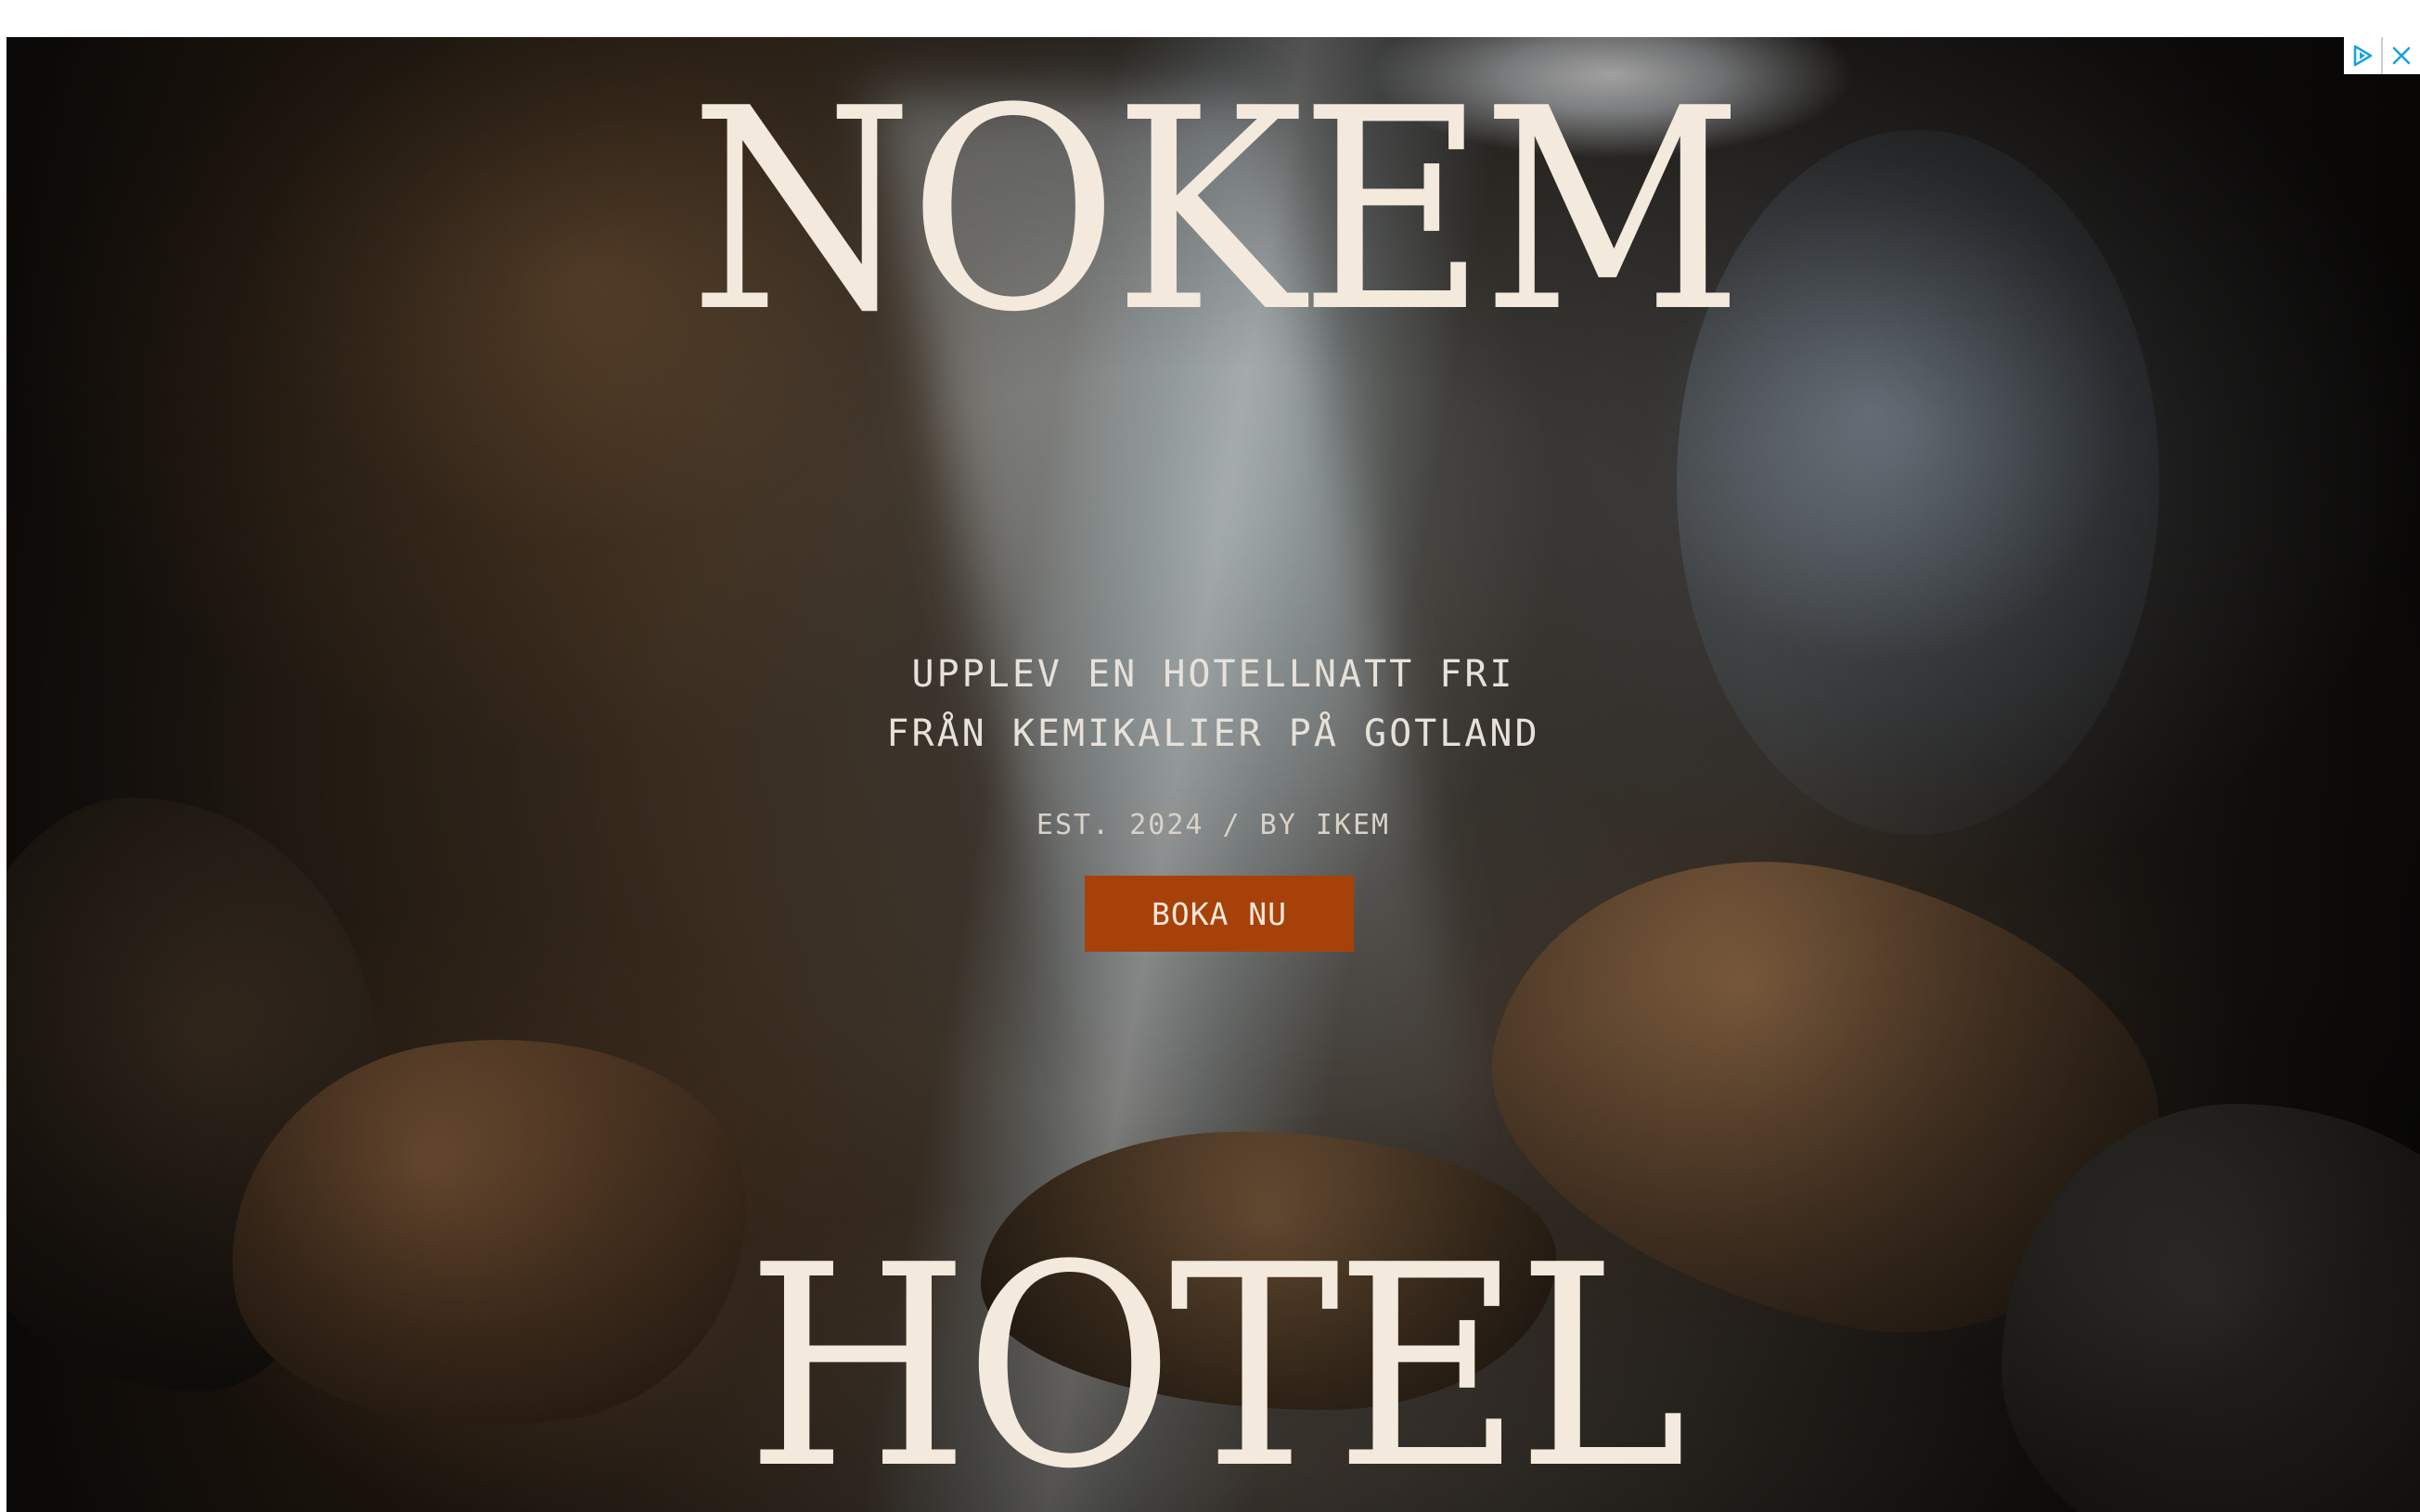 The width and height of the screenshot is (2420, 1512). I want to click on ad-controls, so click(2382, 55).